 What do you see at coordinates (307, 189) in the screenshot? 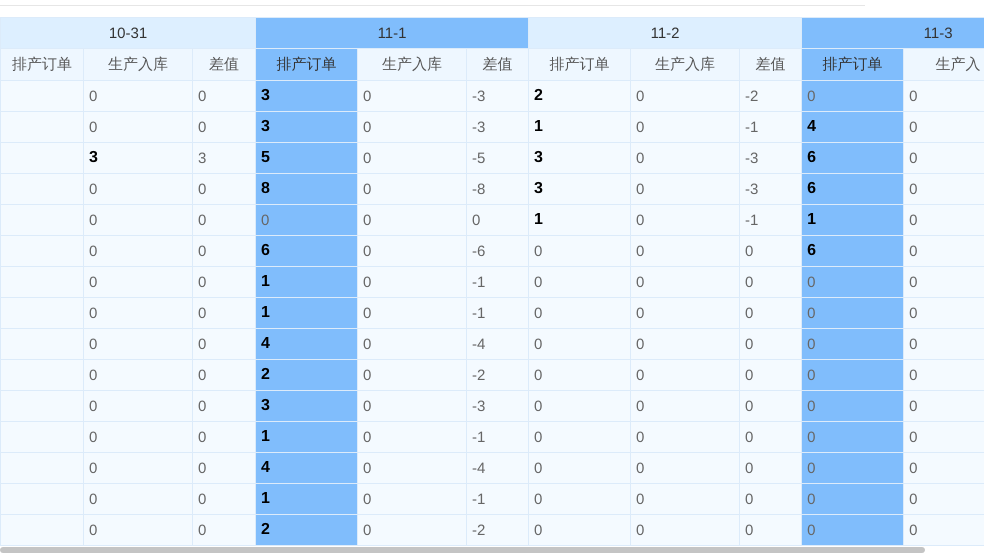
I see `table-cell: 8` at bounding box center [307, 189].